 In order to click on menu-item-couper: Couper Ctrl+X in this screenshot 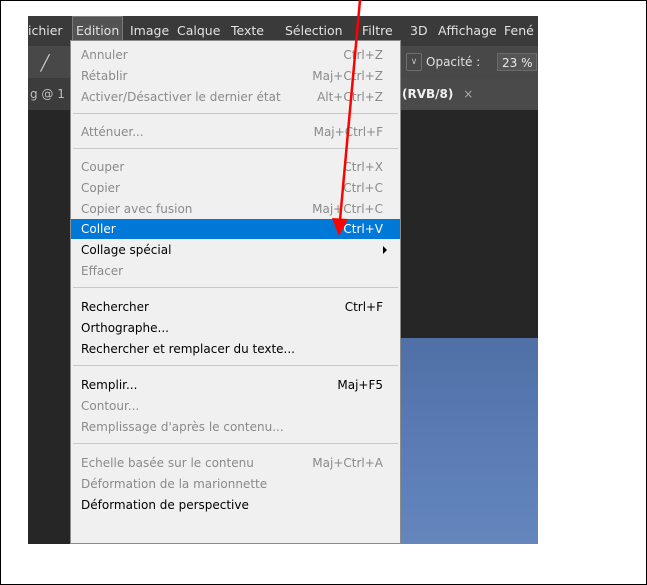, I will do `click(235, 167)`.